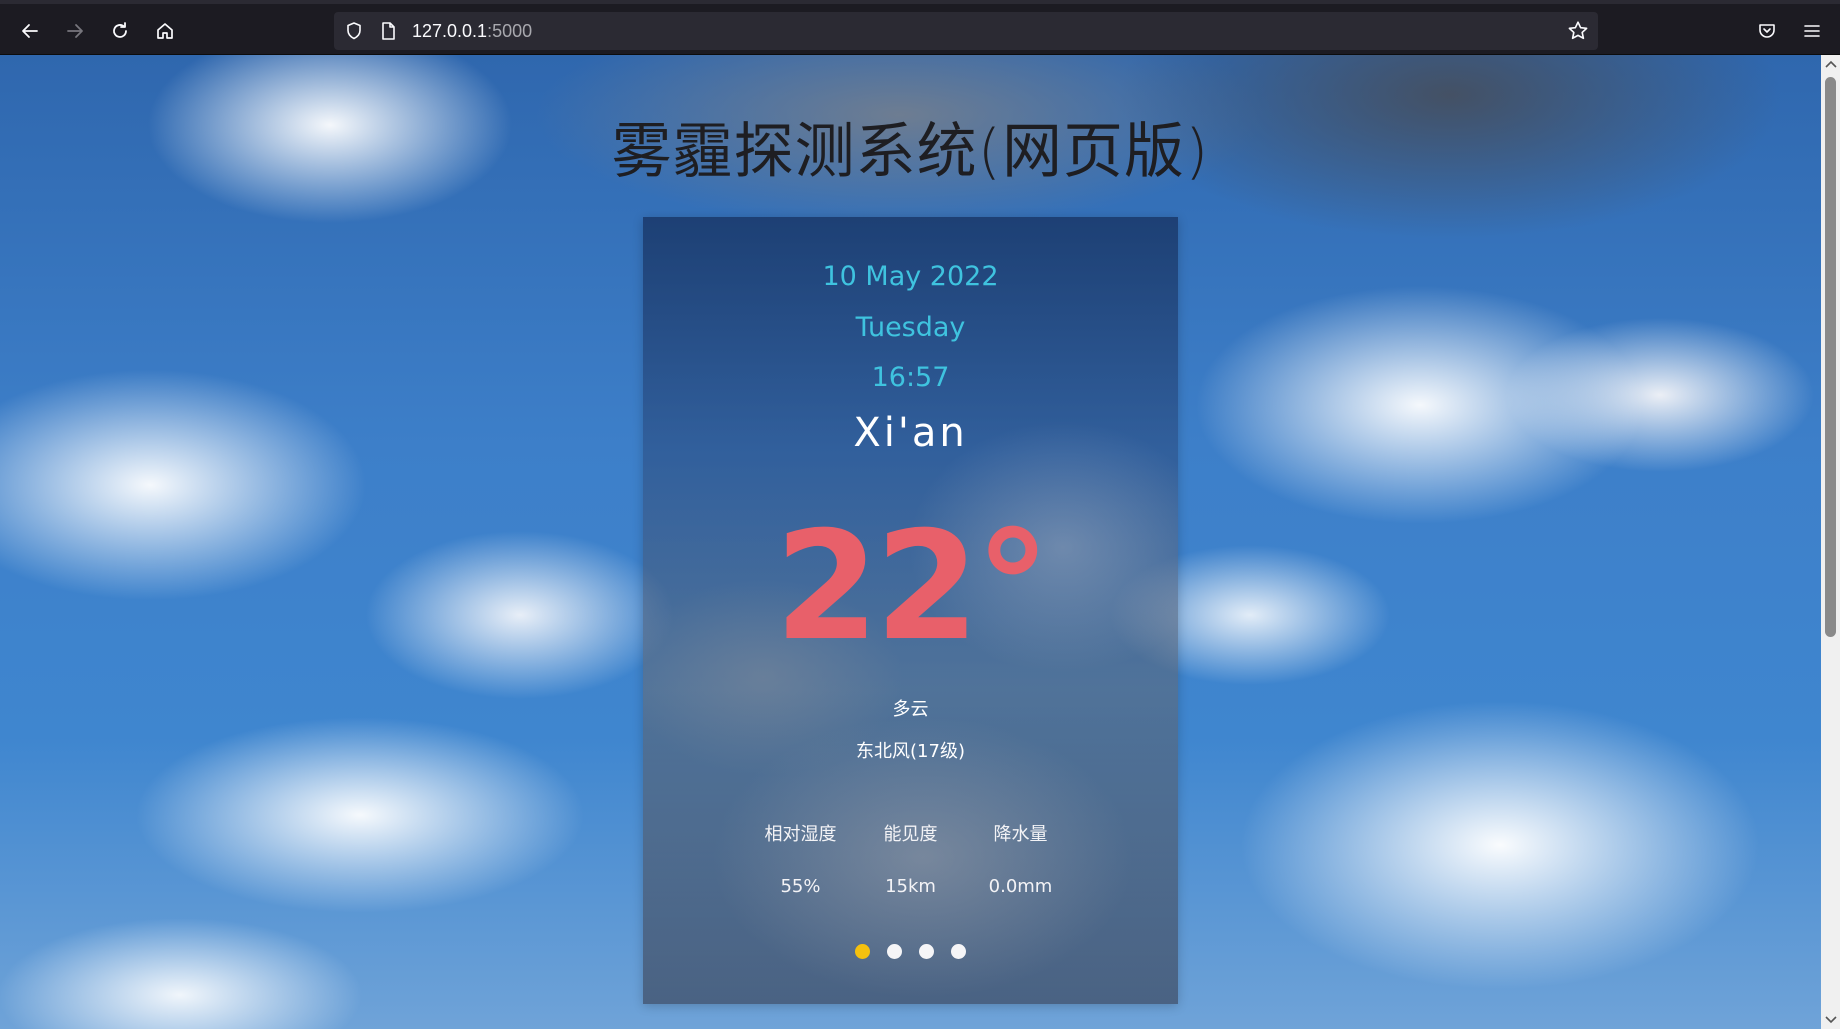 The width and height of the screenshot is (1840, 1029). Describe the element at coordinates (966, 31) in the screenshot. I see `url-bar: 127.0.0.1:5000` at that location.